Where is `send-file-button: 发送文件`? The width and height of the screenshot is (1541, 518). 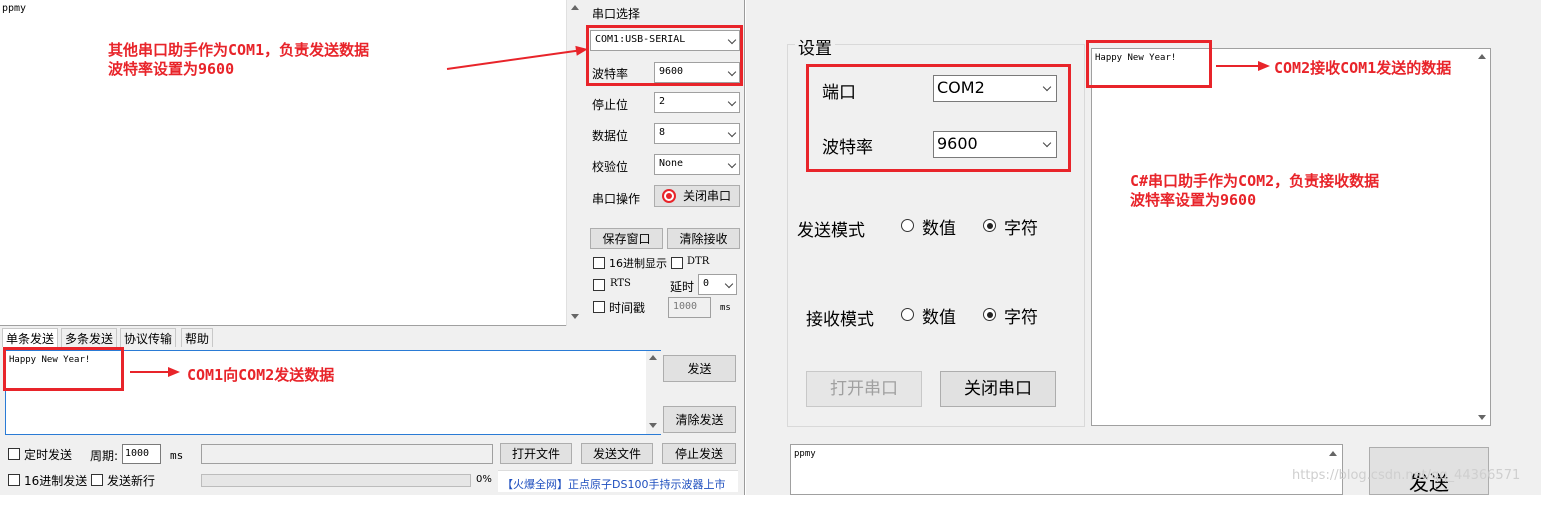
send-file-button: 发送文件 is located at coordinates (617, 453).